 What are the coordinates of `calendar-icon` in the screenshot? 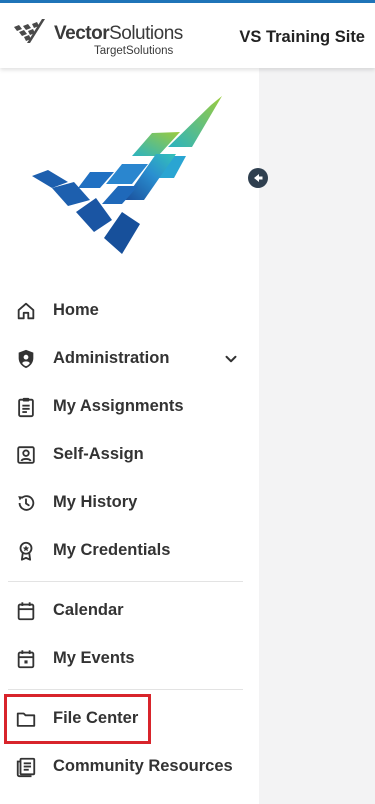 It's located at (26, 611).